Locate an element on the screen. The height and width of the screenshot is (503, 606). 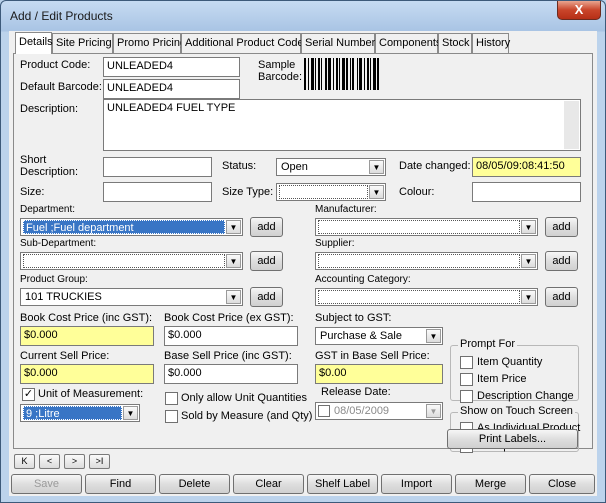
size-type-value is located at coordinates (323, 192).